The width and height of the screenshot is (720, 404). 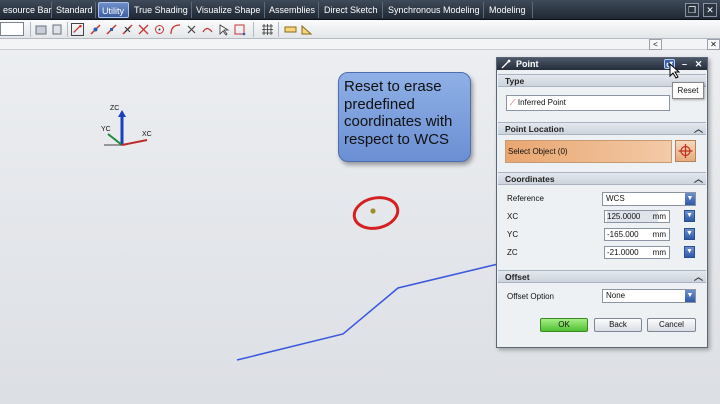 What do you see at coordinates (618, 325) in the screenshot?
I see `back-button: Back` at bounding box center [618, 325].